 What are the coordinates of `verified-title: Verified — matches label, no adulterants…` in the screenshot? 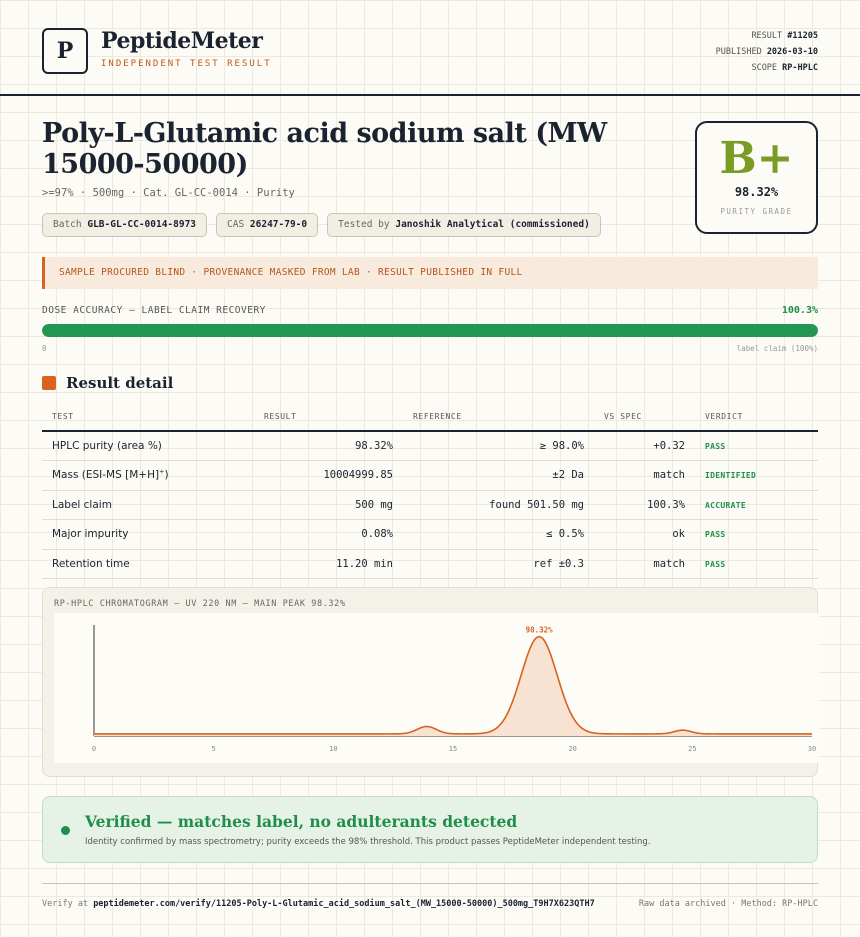 It's located at (301, 821).